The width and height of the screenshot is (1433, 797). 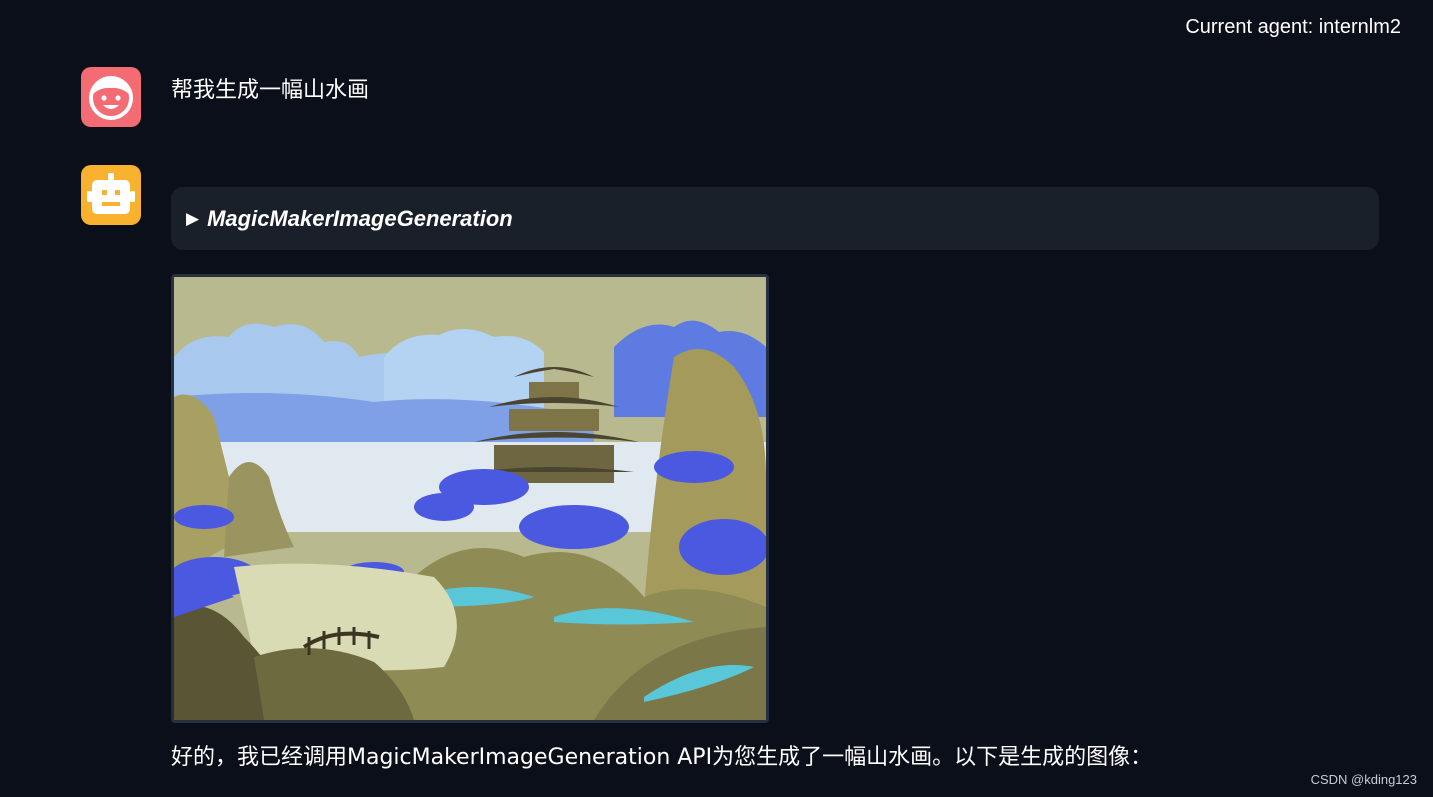 What do you see at coordinates (1363, 779) in the screenshot?
I see `watermark: CSDN @kding123` at bounding box center [1363, 779].